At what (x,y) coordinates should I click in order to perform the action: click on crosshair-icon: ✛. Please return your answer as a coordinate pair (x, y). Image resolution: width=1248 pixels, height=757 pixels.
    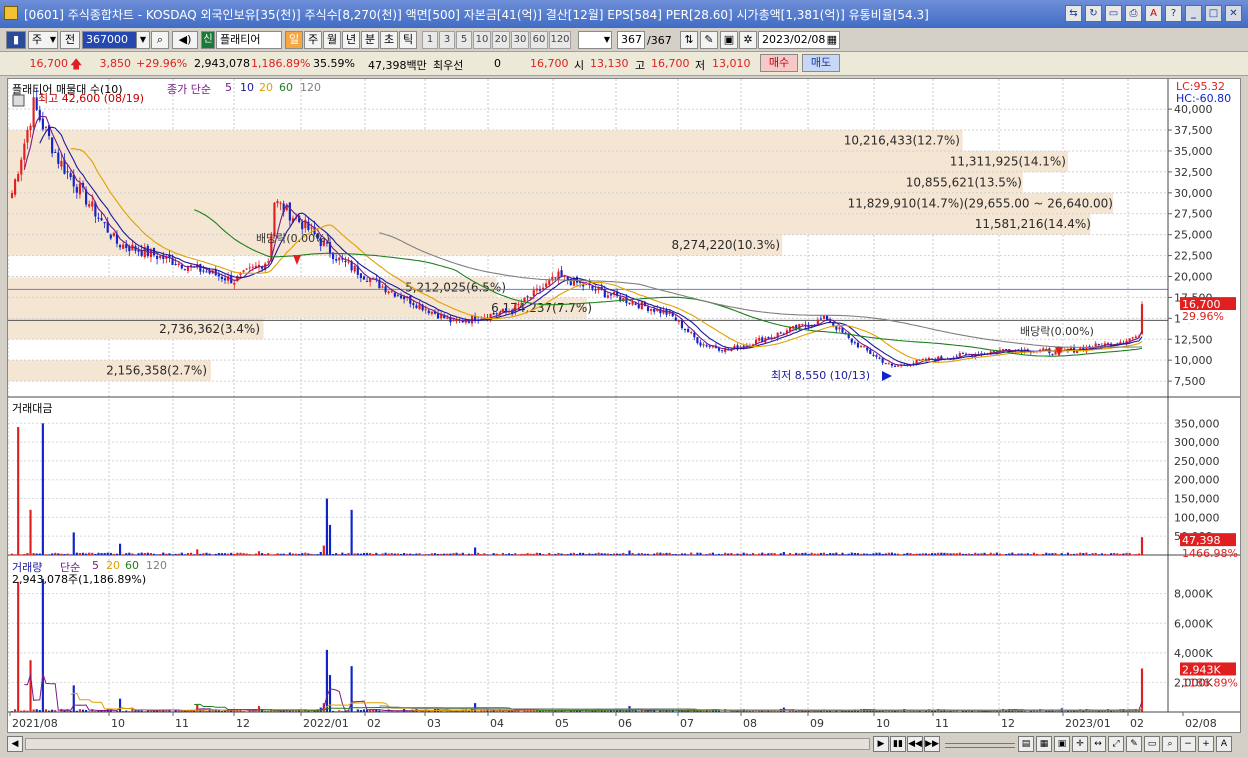
    Looking at the image, I should click on (1080, 744).